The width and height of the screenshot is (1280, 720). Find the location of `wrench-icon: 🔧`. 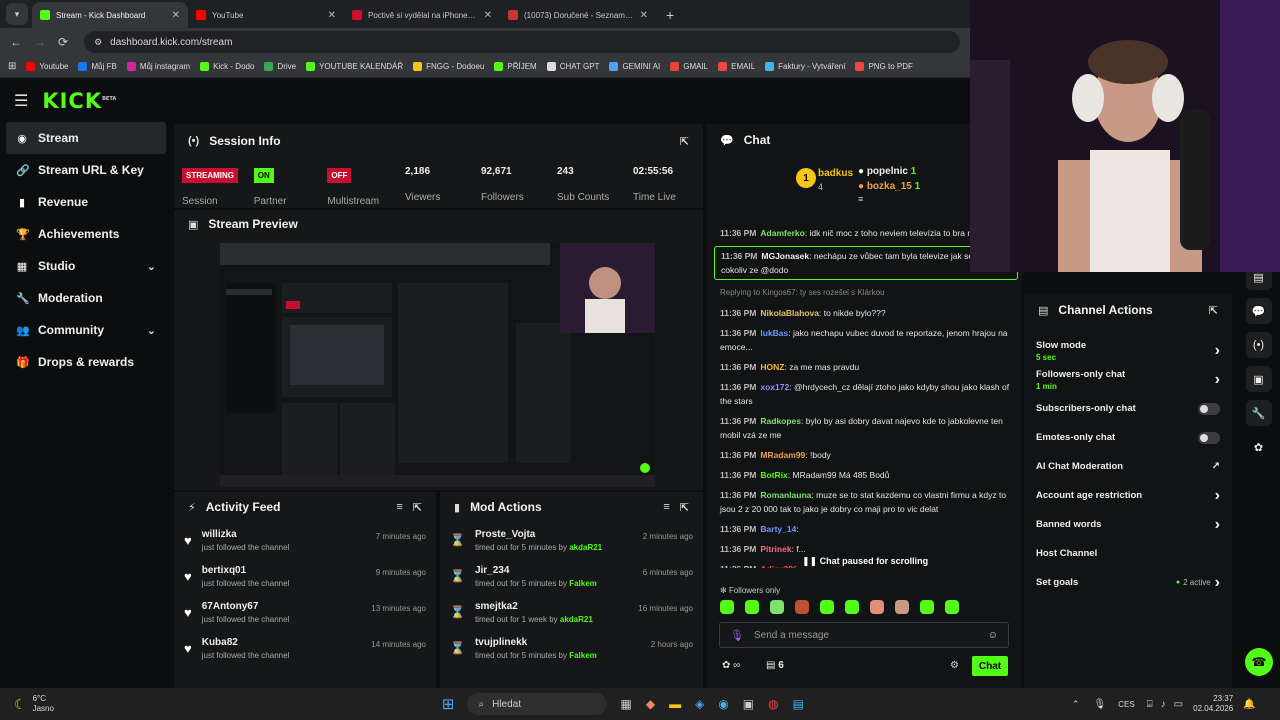

wrench-icon: 🔧 is located at coordinates (1258, 413).